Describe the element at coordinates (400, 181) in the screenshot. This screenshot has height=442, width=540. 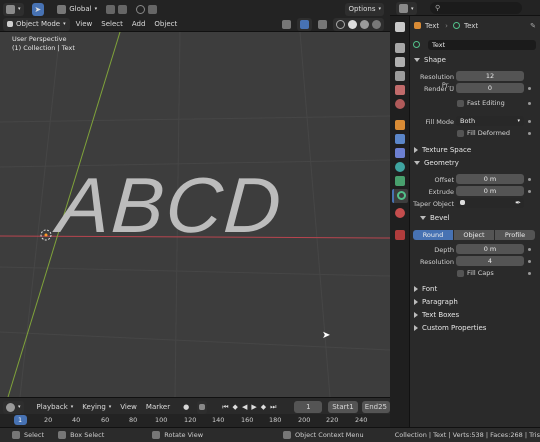
I see `constraints-tab-icon` at that location.